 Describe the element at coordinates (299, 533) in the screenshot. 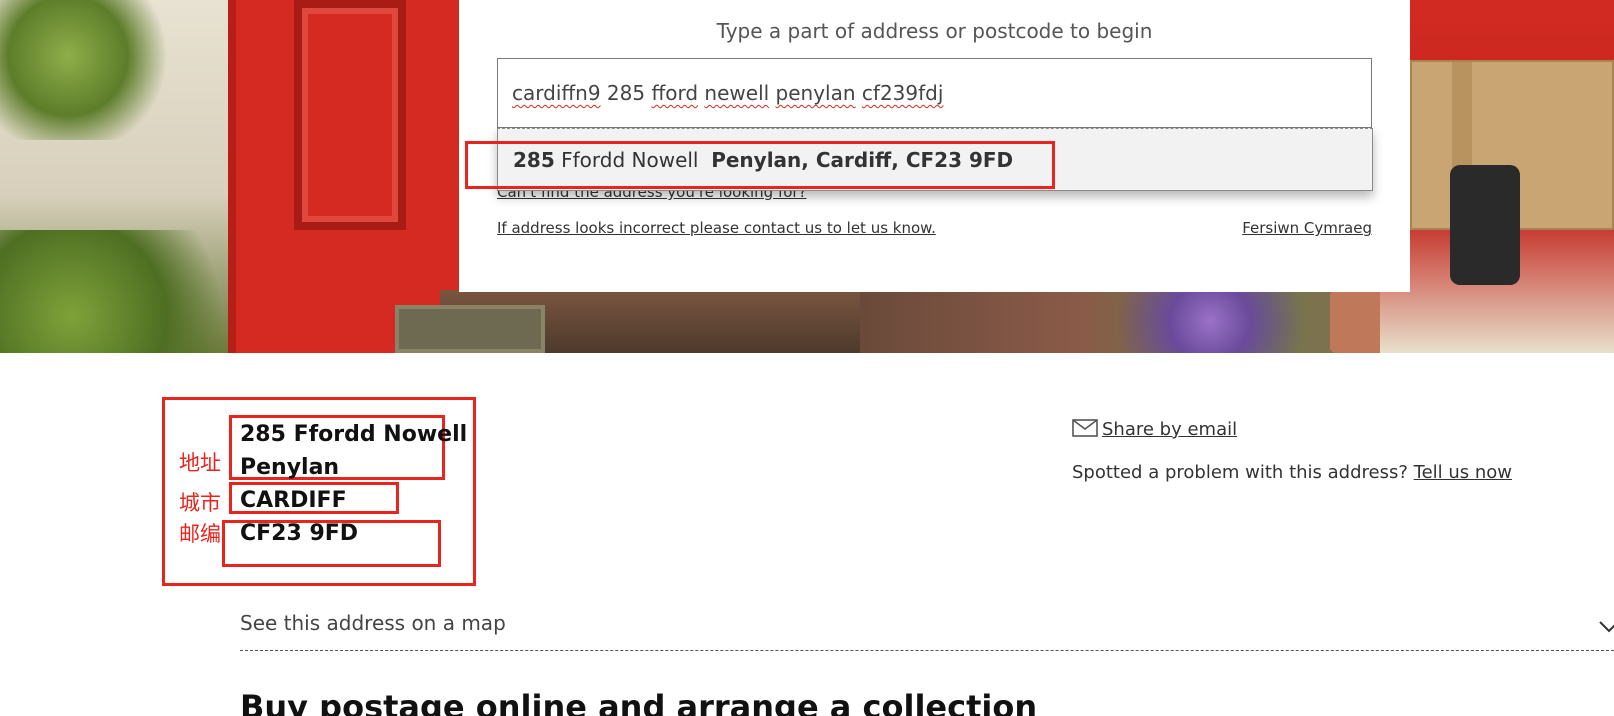

I see `address-postcode: CF23 9FD` at that location.